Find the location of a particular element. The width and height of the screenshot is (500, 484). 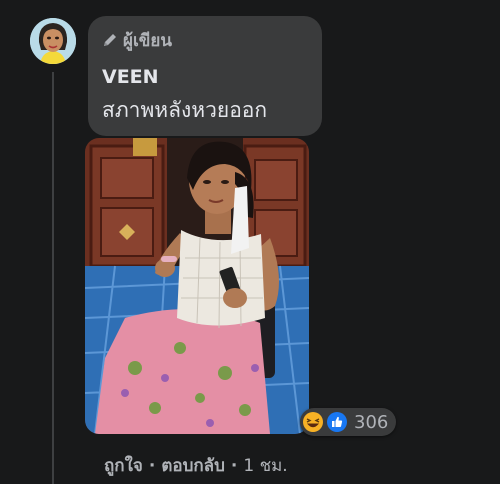

comment-text: สภาพหลังหวยออก is located at coordinates (185, 110).